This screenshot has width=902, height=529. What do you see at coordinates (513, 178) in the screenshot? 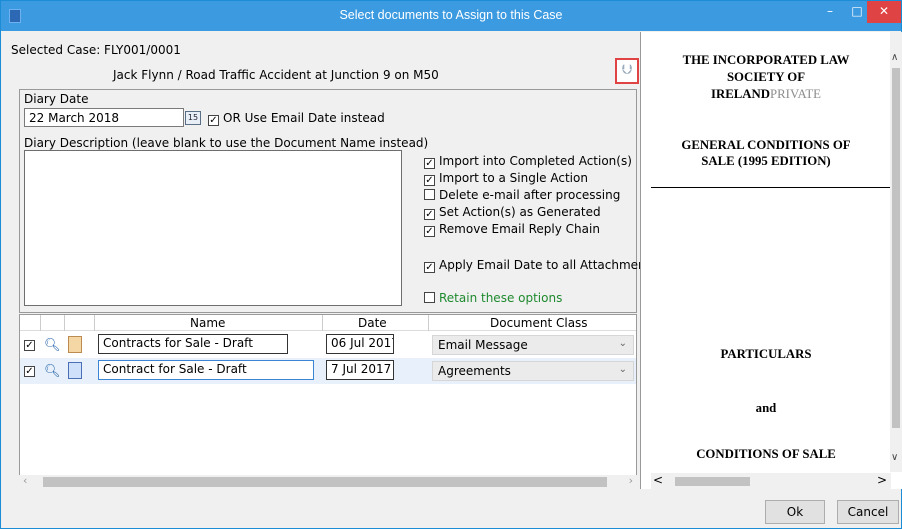
I see `option-label: Import to a Single Action` at bounding box center [513, 178].